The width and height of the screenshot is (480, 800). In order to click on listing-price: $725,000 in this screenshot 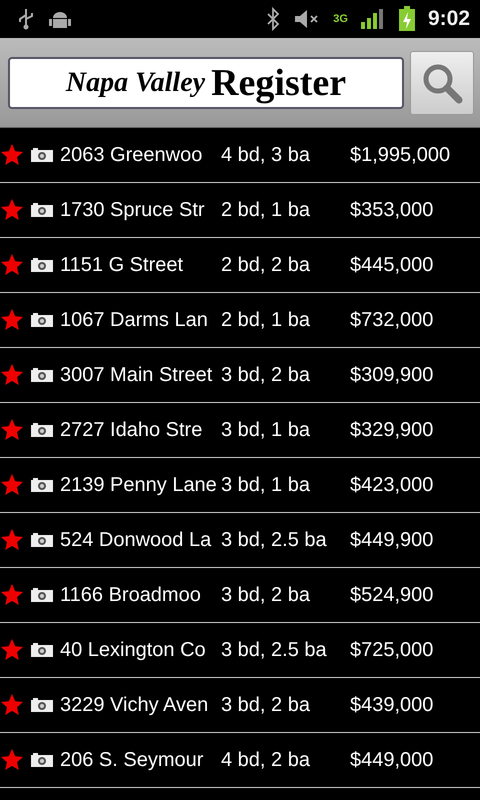, I will do `click(392, 650)`.